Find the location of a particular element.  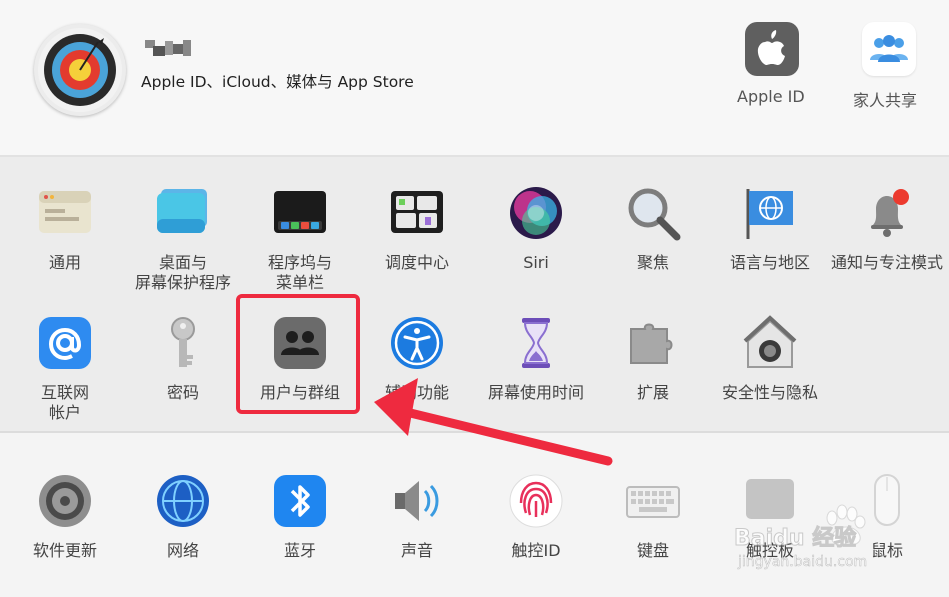

watermark-brand: Baidu 经验 is located at coordinates (795, 539).